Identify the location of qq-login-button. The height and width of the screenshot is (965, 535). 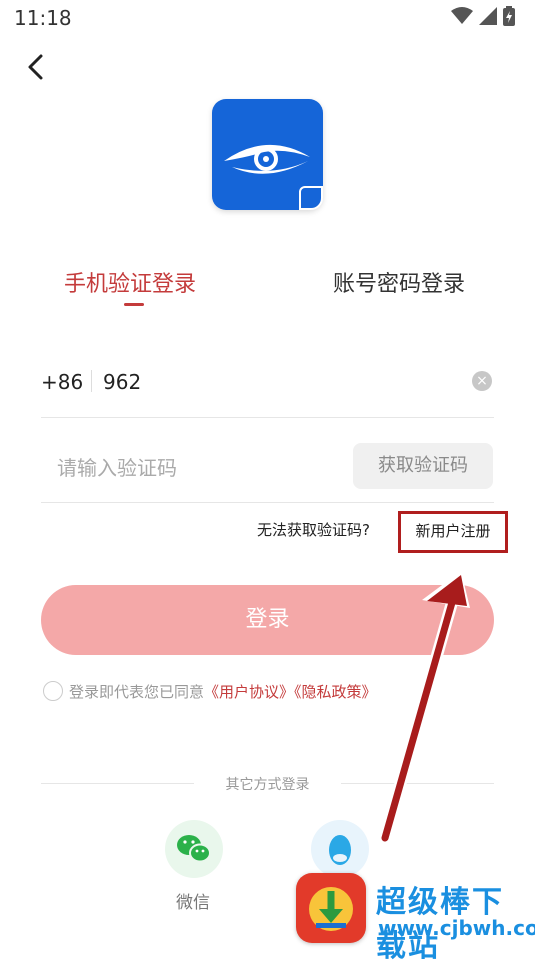
(340, 849).